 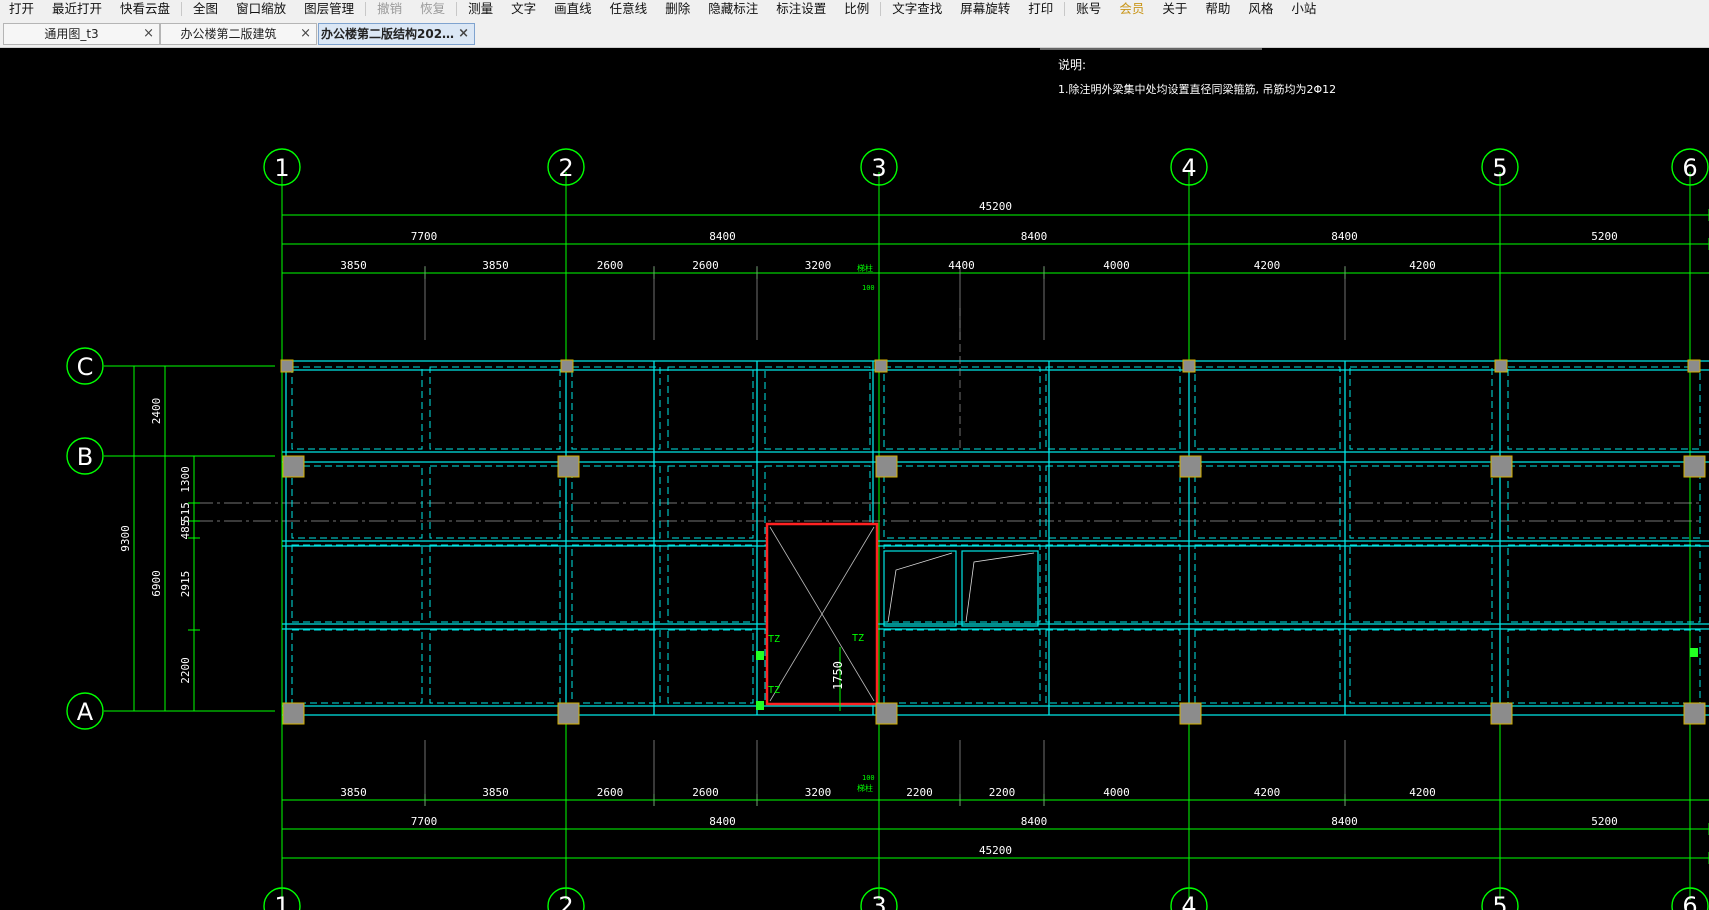 I want to click on left-overall-dim-label: 9300, so click(x=125, y=538).